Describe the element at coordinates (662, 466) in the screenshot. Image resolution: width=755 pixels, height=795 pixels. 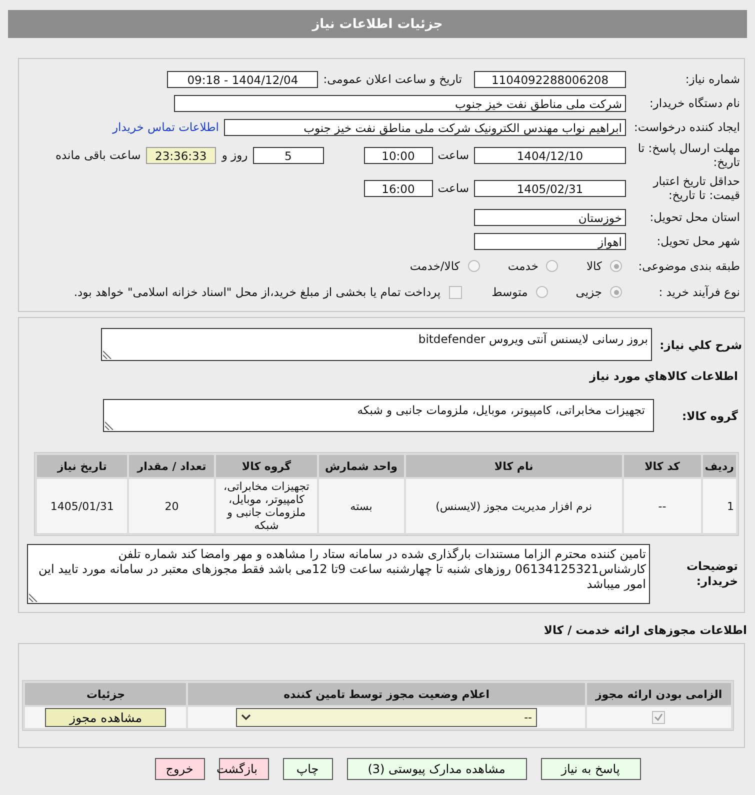
I see `column-header: کد کالا` at that location.